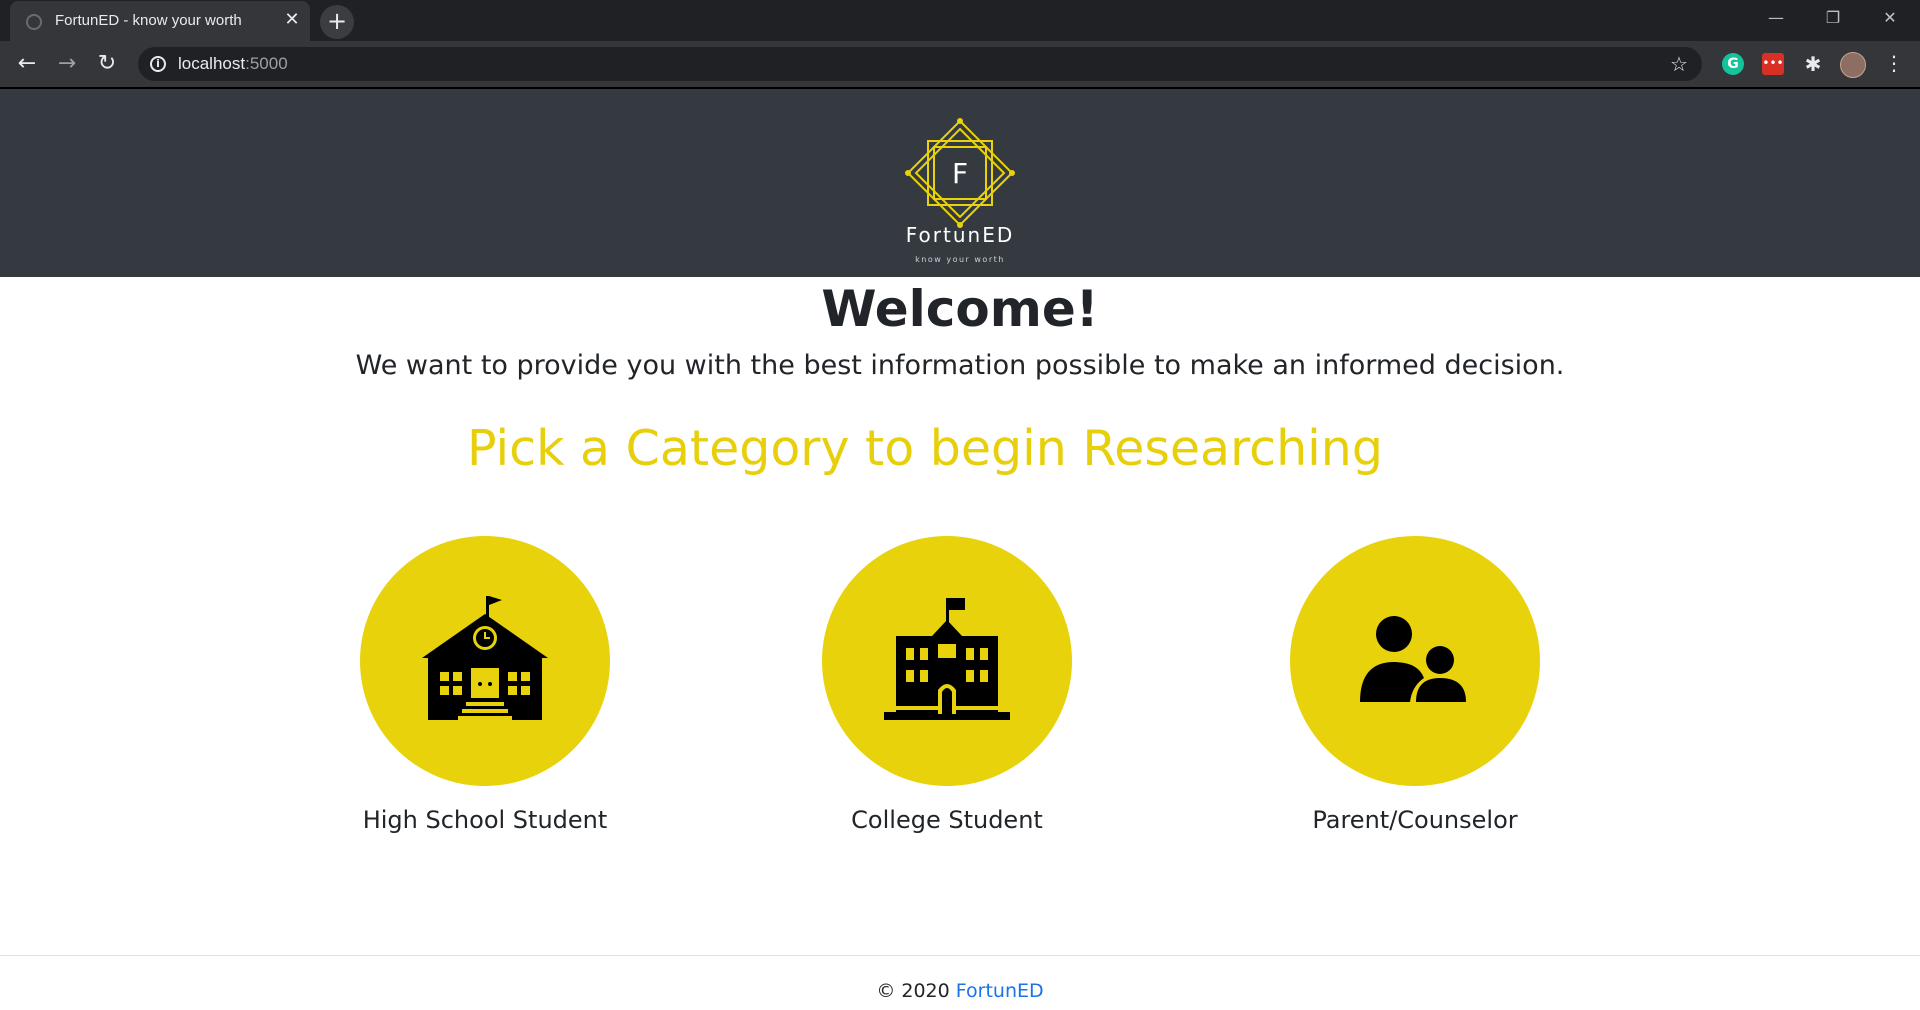  I want to click on footer-brand-link: FortunED, so click(1000, 991).